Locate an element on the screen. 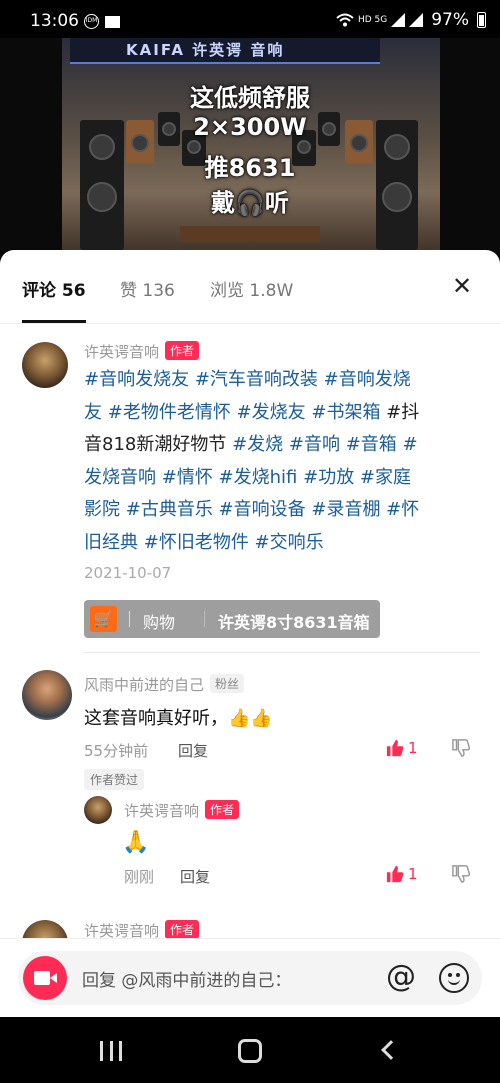  hashtag-link: #功放 is located at coordinates (331, 477).